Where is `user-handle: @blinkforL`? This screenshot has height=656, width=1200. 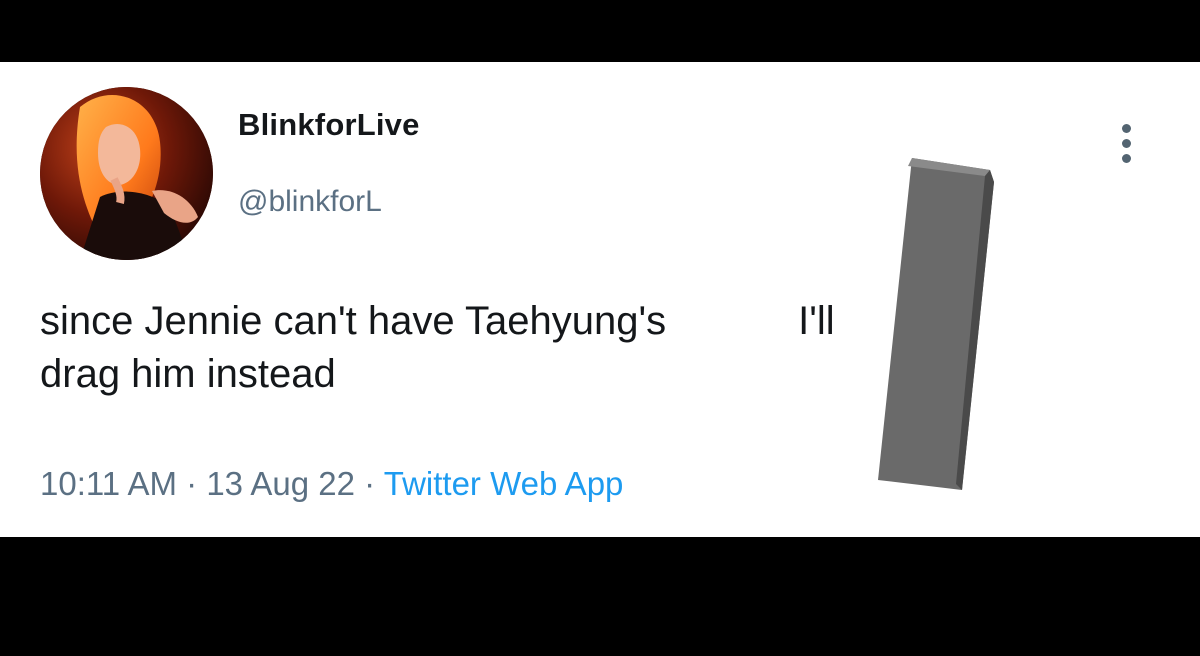
user-handle: @blinkforL is located at coordinates (310, 202).